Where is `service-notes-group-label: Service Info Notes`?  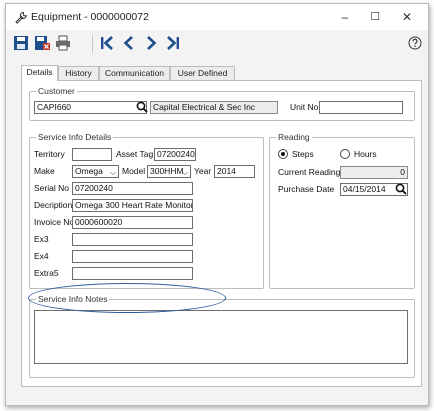
service-notes-group-label: Service Info Notes is located at coordinates (73, 299).